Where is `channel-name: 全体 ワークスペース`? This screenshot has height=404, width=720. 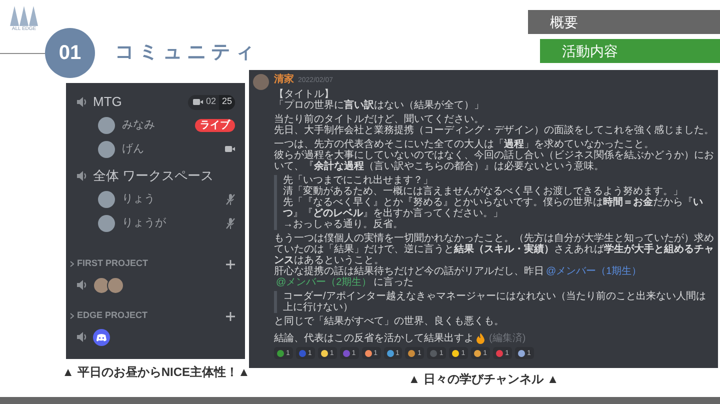
channel-name: 全体 ワークスペース is located at coordinates (153, 176).